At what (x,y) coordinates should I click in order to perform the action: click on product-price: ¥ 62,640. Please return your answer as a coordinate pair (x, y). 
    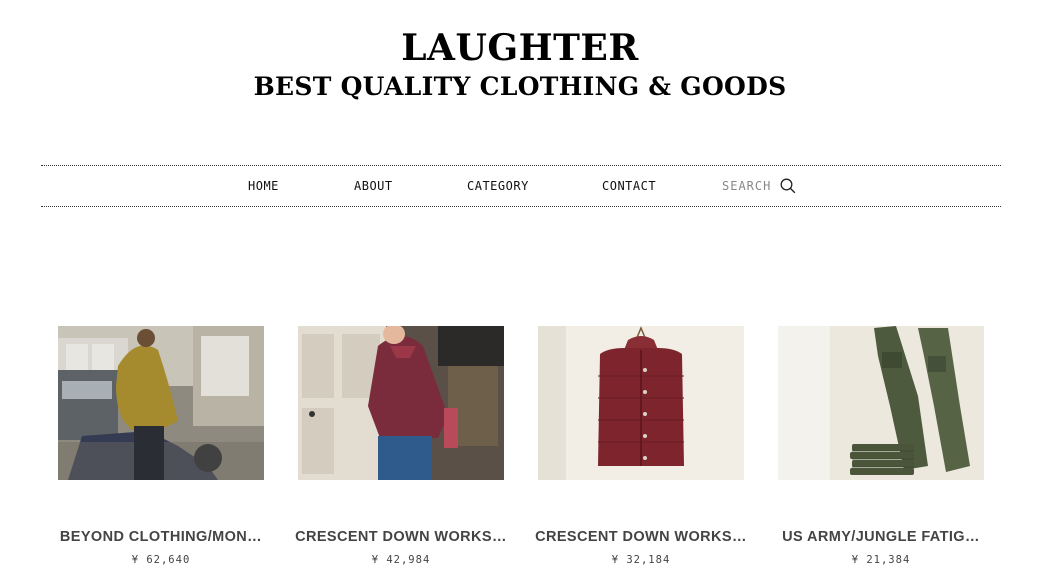
    Looking at the image, I should click on (161, 560).